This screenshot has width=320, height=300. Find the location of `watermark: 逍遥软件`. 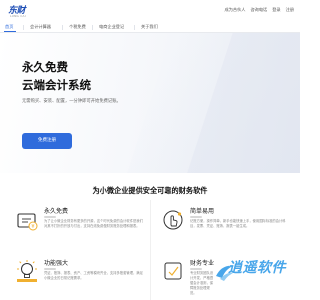

watermark: 逍遥软件 is located at coordinates (257, 269).